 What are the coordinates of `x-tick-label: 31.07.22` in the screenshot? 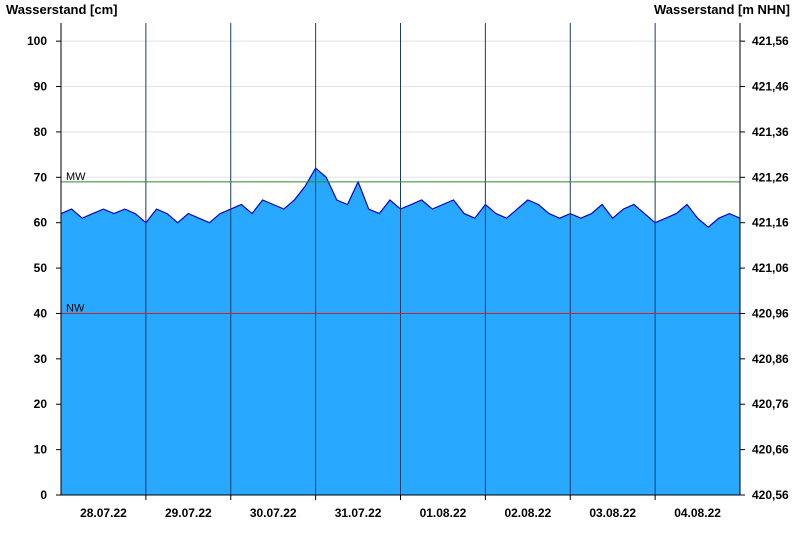 It's located at (358, 513).